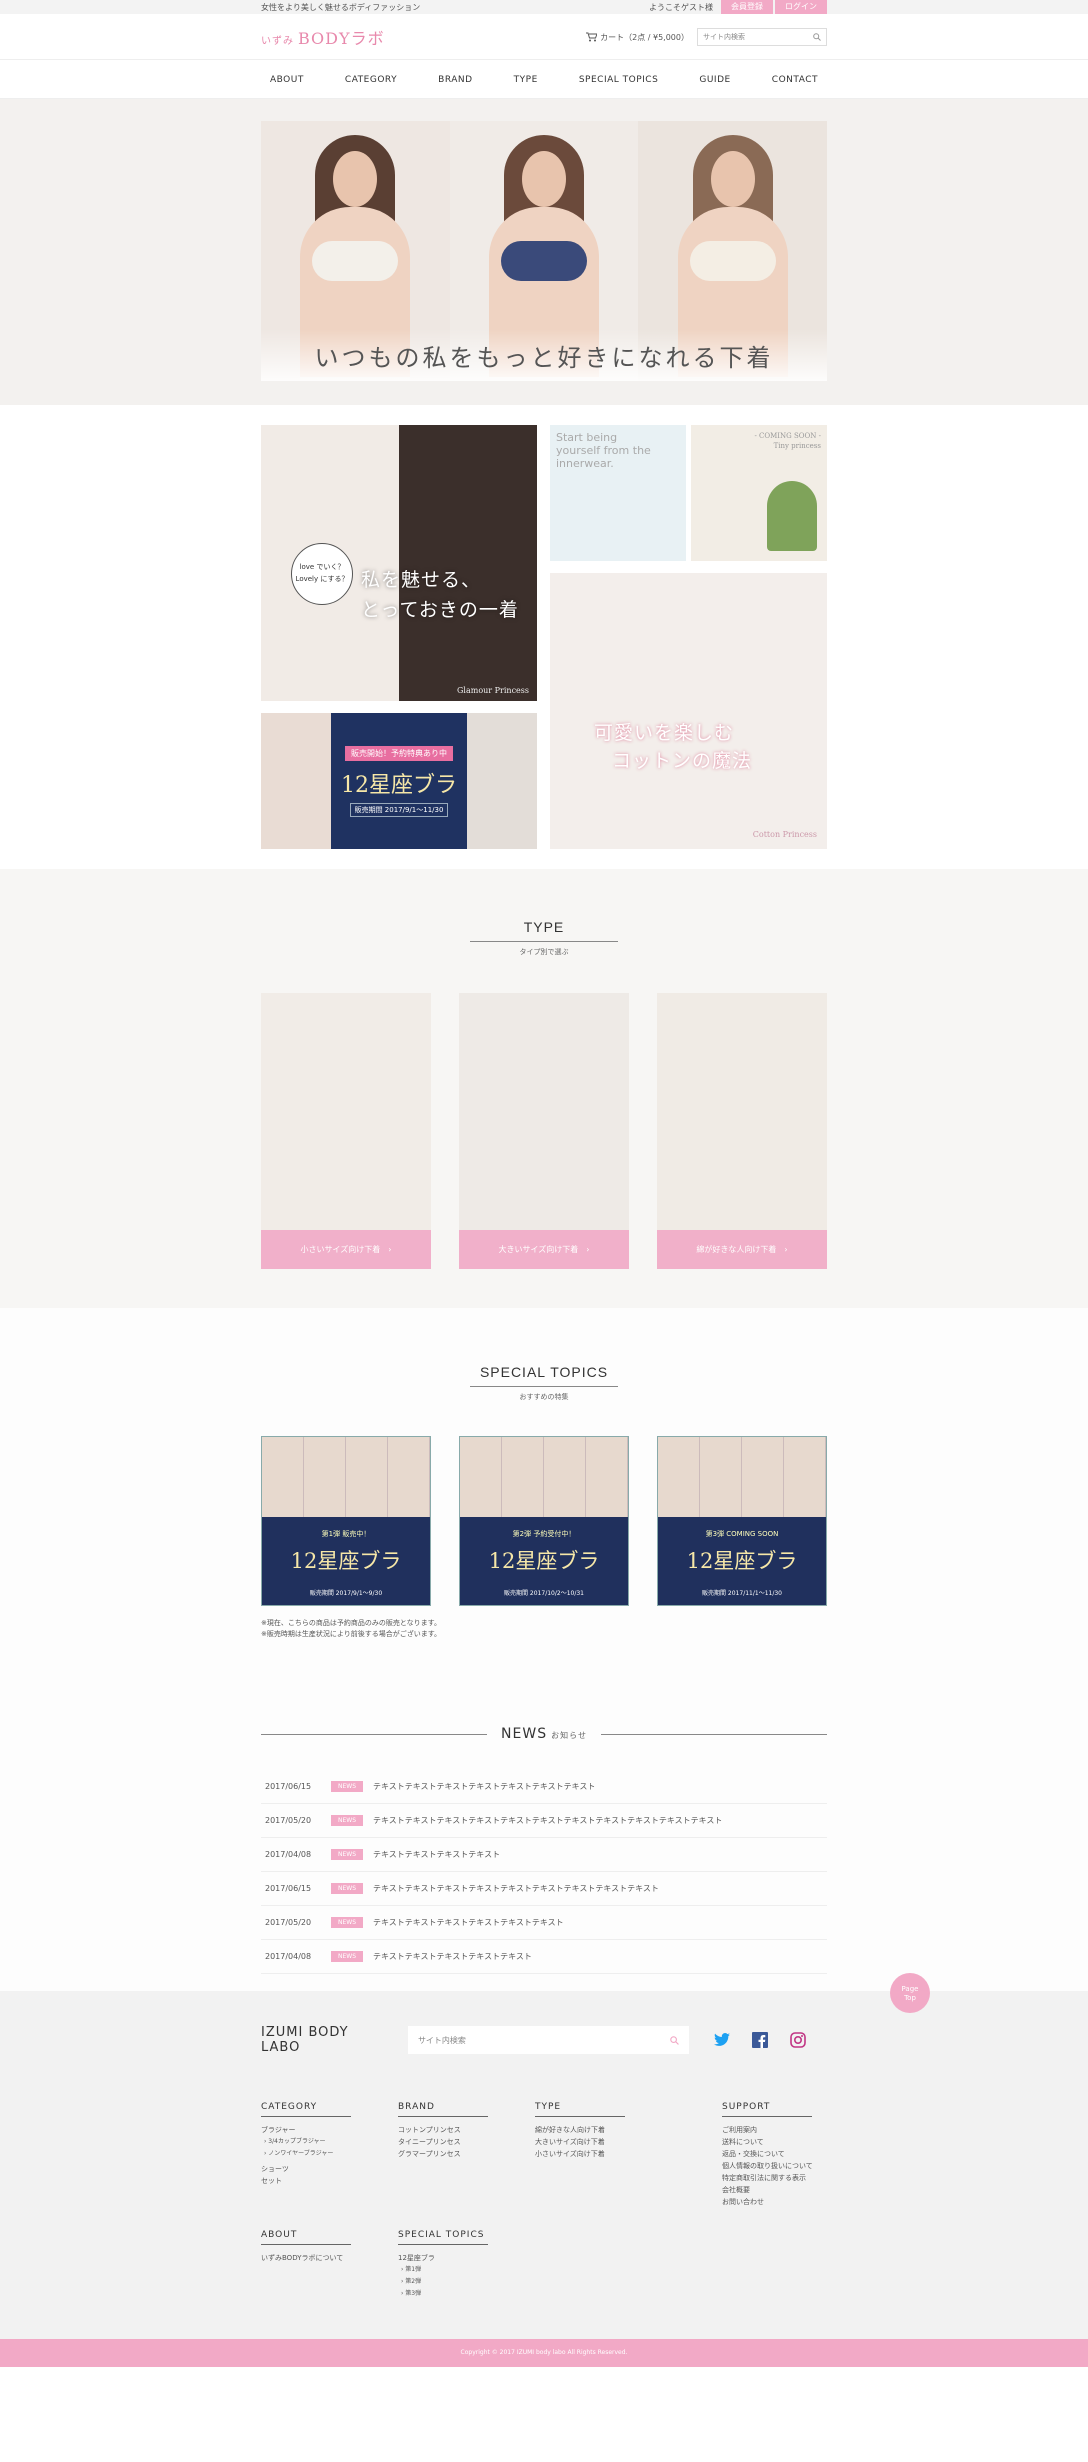 The width and height of the screenshot is (1088, 2462). What do you see at coordinates (767, 2178) in the screenshot?
I see `footer-link: 特定商取引法に関する表示` at bounding box center [767, 2178].